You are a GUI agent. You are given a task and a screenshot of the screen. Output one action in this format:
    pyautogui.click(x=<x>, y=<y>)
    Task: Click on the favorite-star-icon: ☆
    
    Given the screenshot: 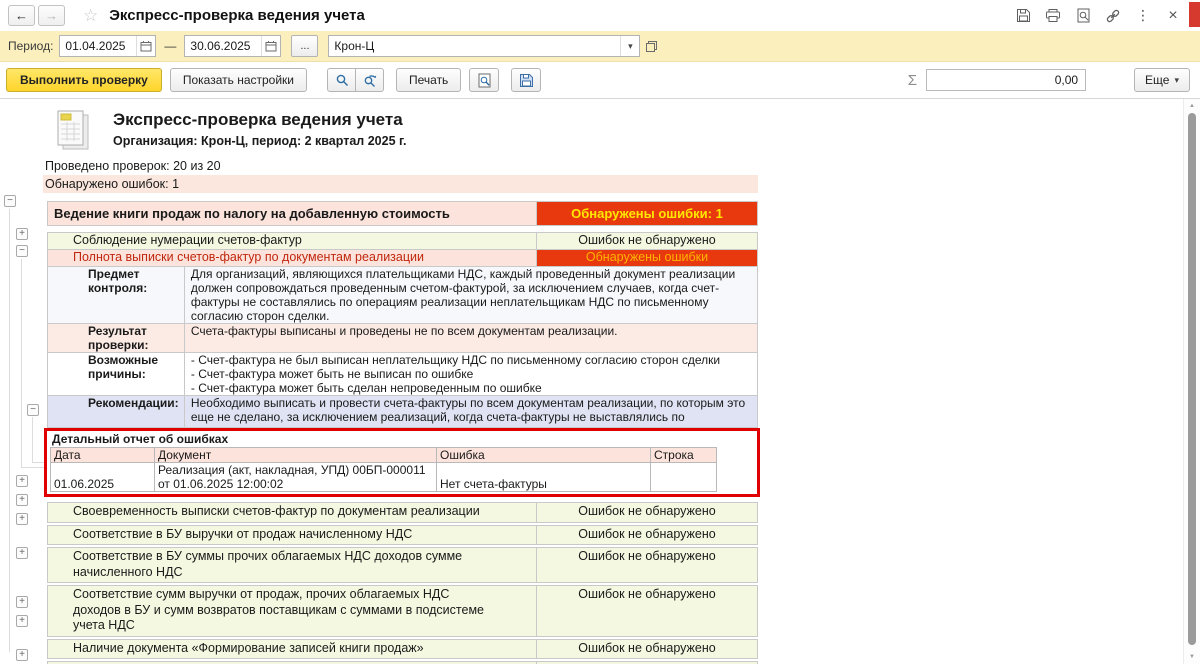 What is the action you would take?
    pyautogui.click(x=90, y=16)
    